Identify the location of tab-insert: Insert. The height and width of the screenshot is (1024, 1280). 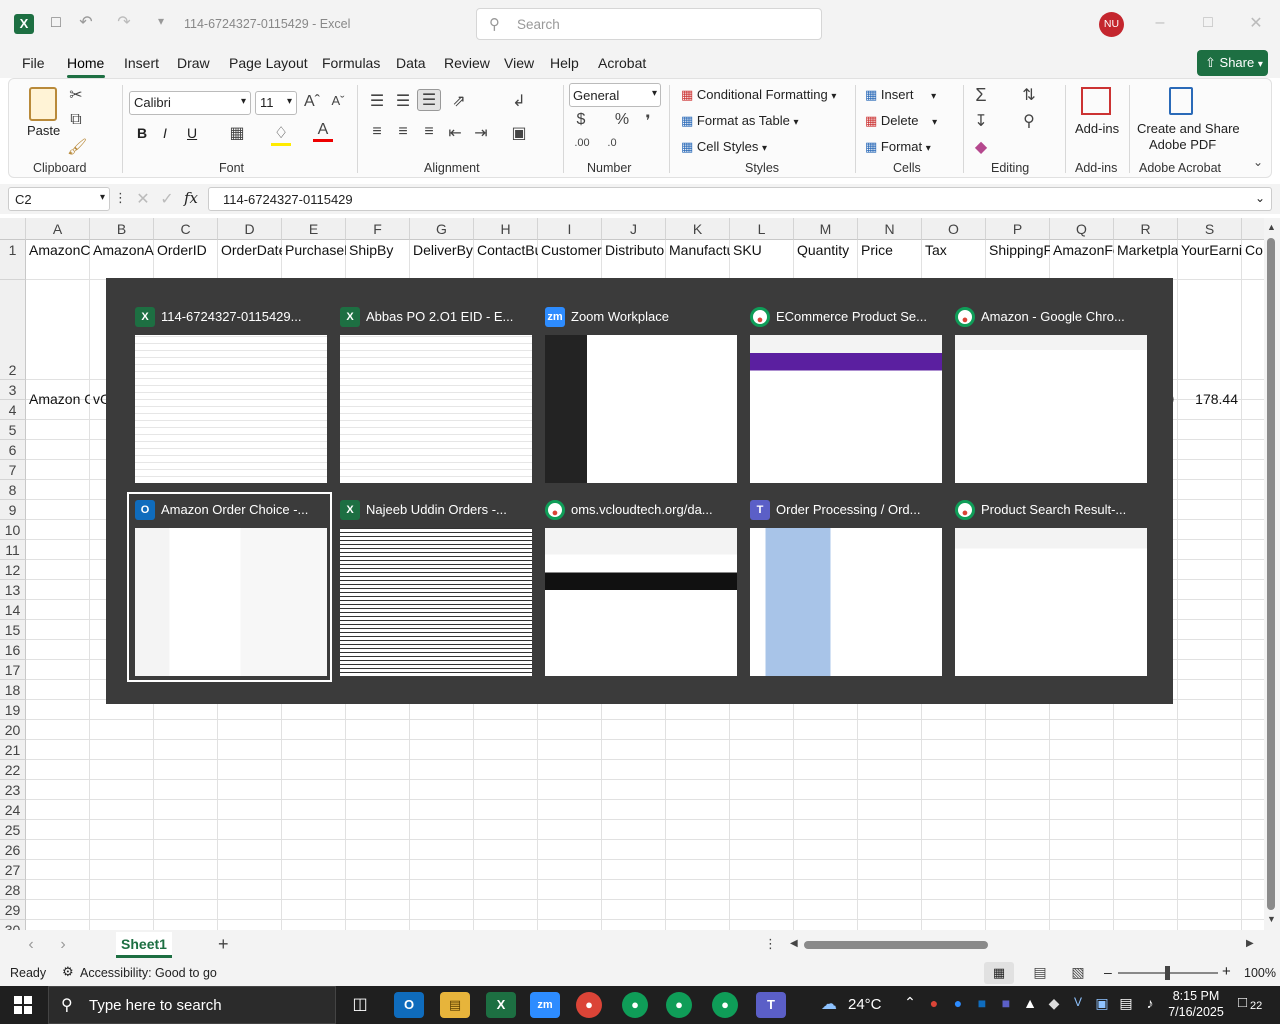
(141, 63).